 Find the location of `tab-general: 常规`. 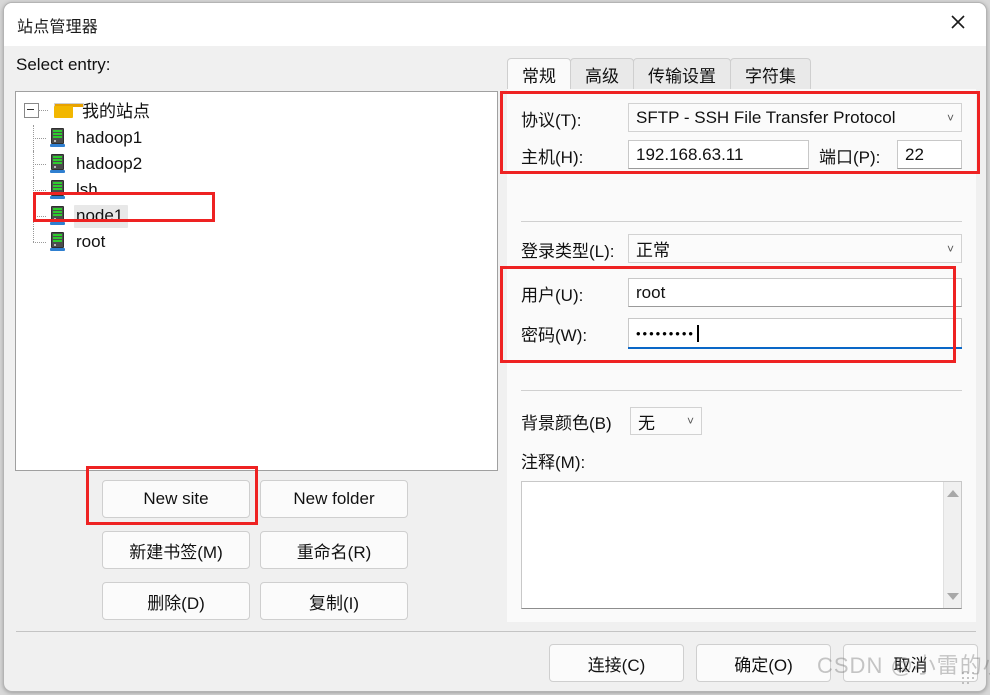

tab-general: 常规 is located at coordinates (539, 73).